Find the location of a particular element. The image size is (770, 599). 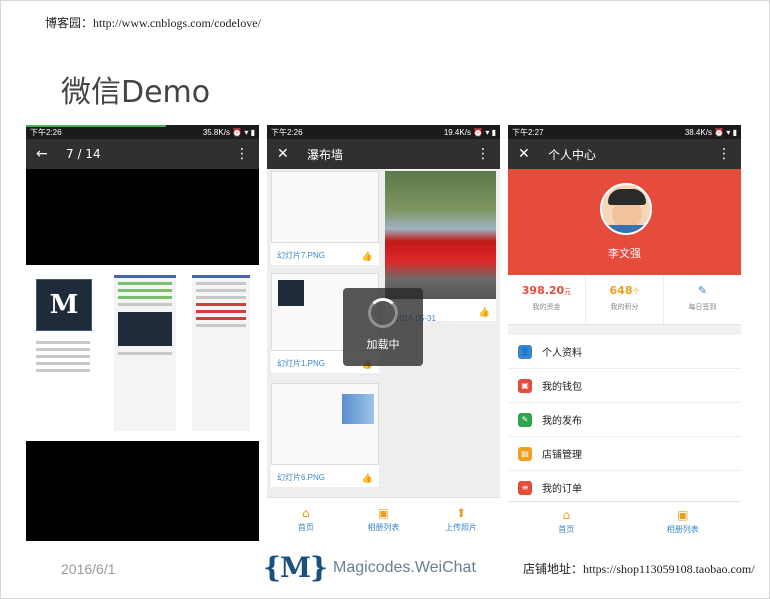

menu-item-store: ▤ 店铺管理 is located at coordinates (624, 454).